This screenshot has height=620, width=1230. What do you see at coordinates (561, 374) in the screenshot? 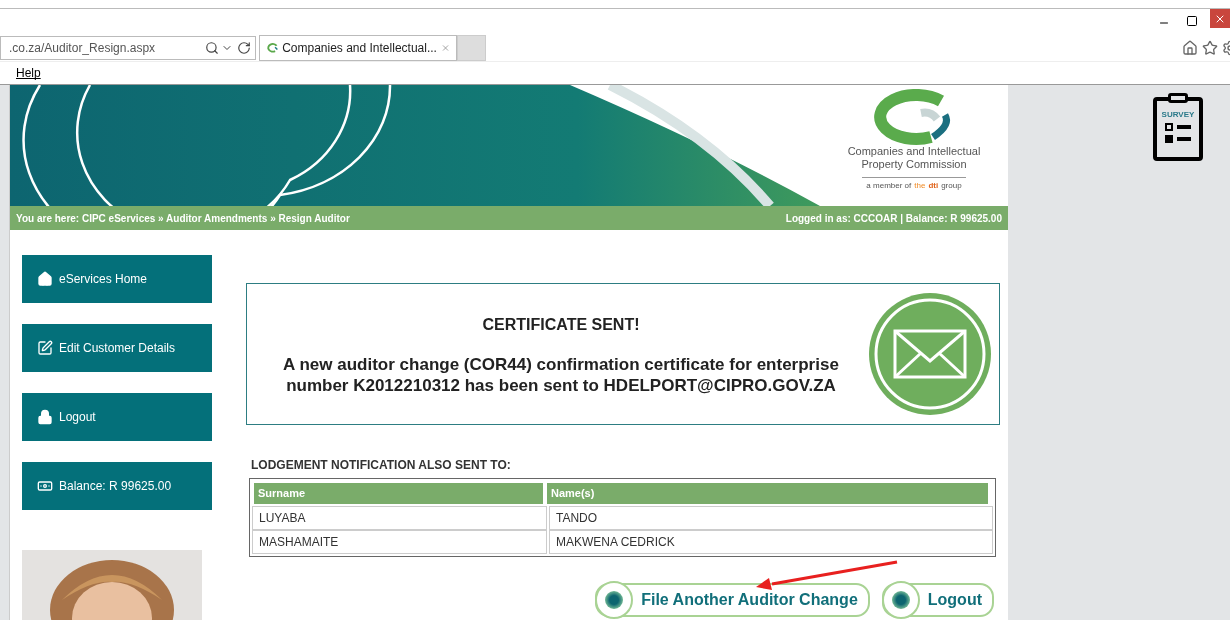
I see `certificate-message: A new auditor change (COR44) confirmation certificate for enterprise number K2012210312 has been sent to HDELPORT@CIPRO.GOV.ZA` at bounding box center [561, 374].